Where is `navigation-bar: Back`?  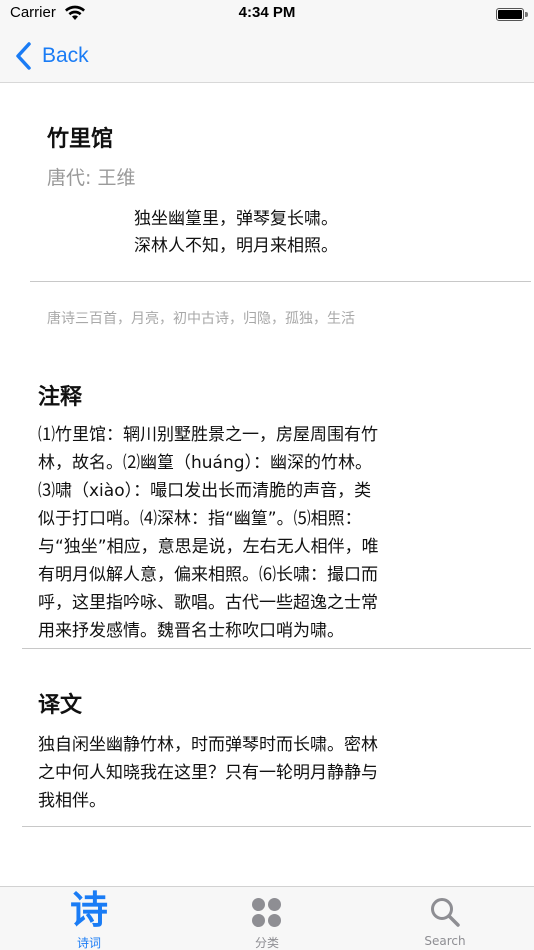
navigation-bar: Back is located at coordinates (267, 56).